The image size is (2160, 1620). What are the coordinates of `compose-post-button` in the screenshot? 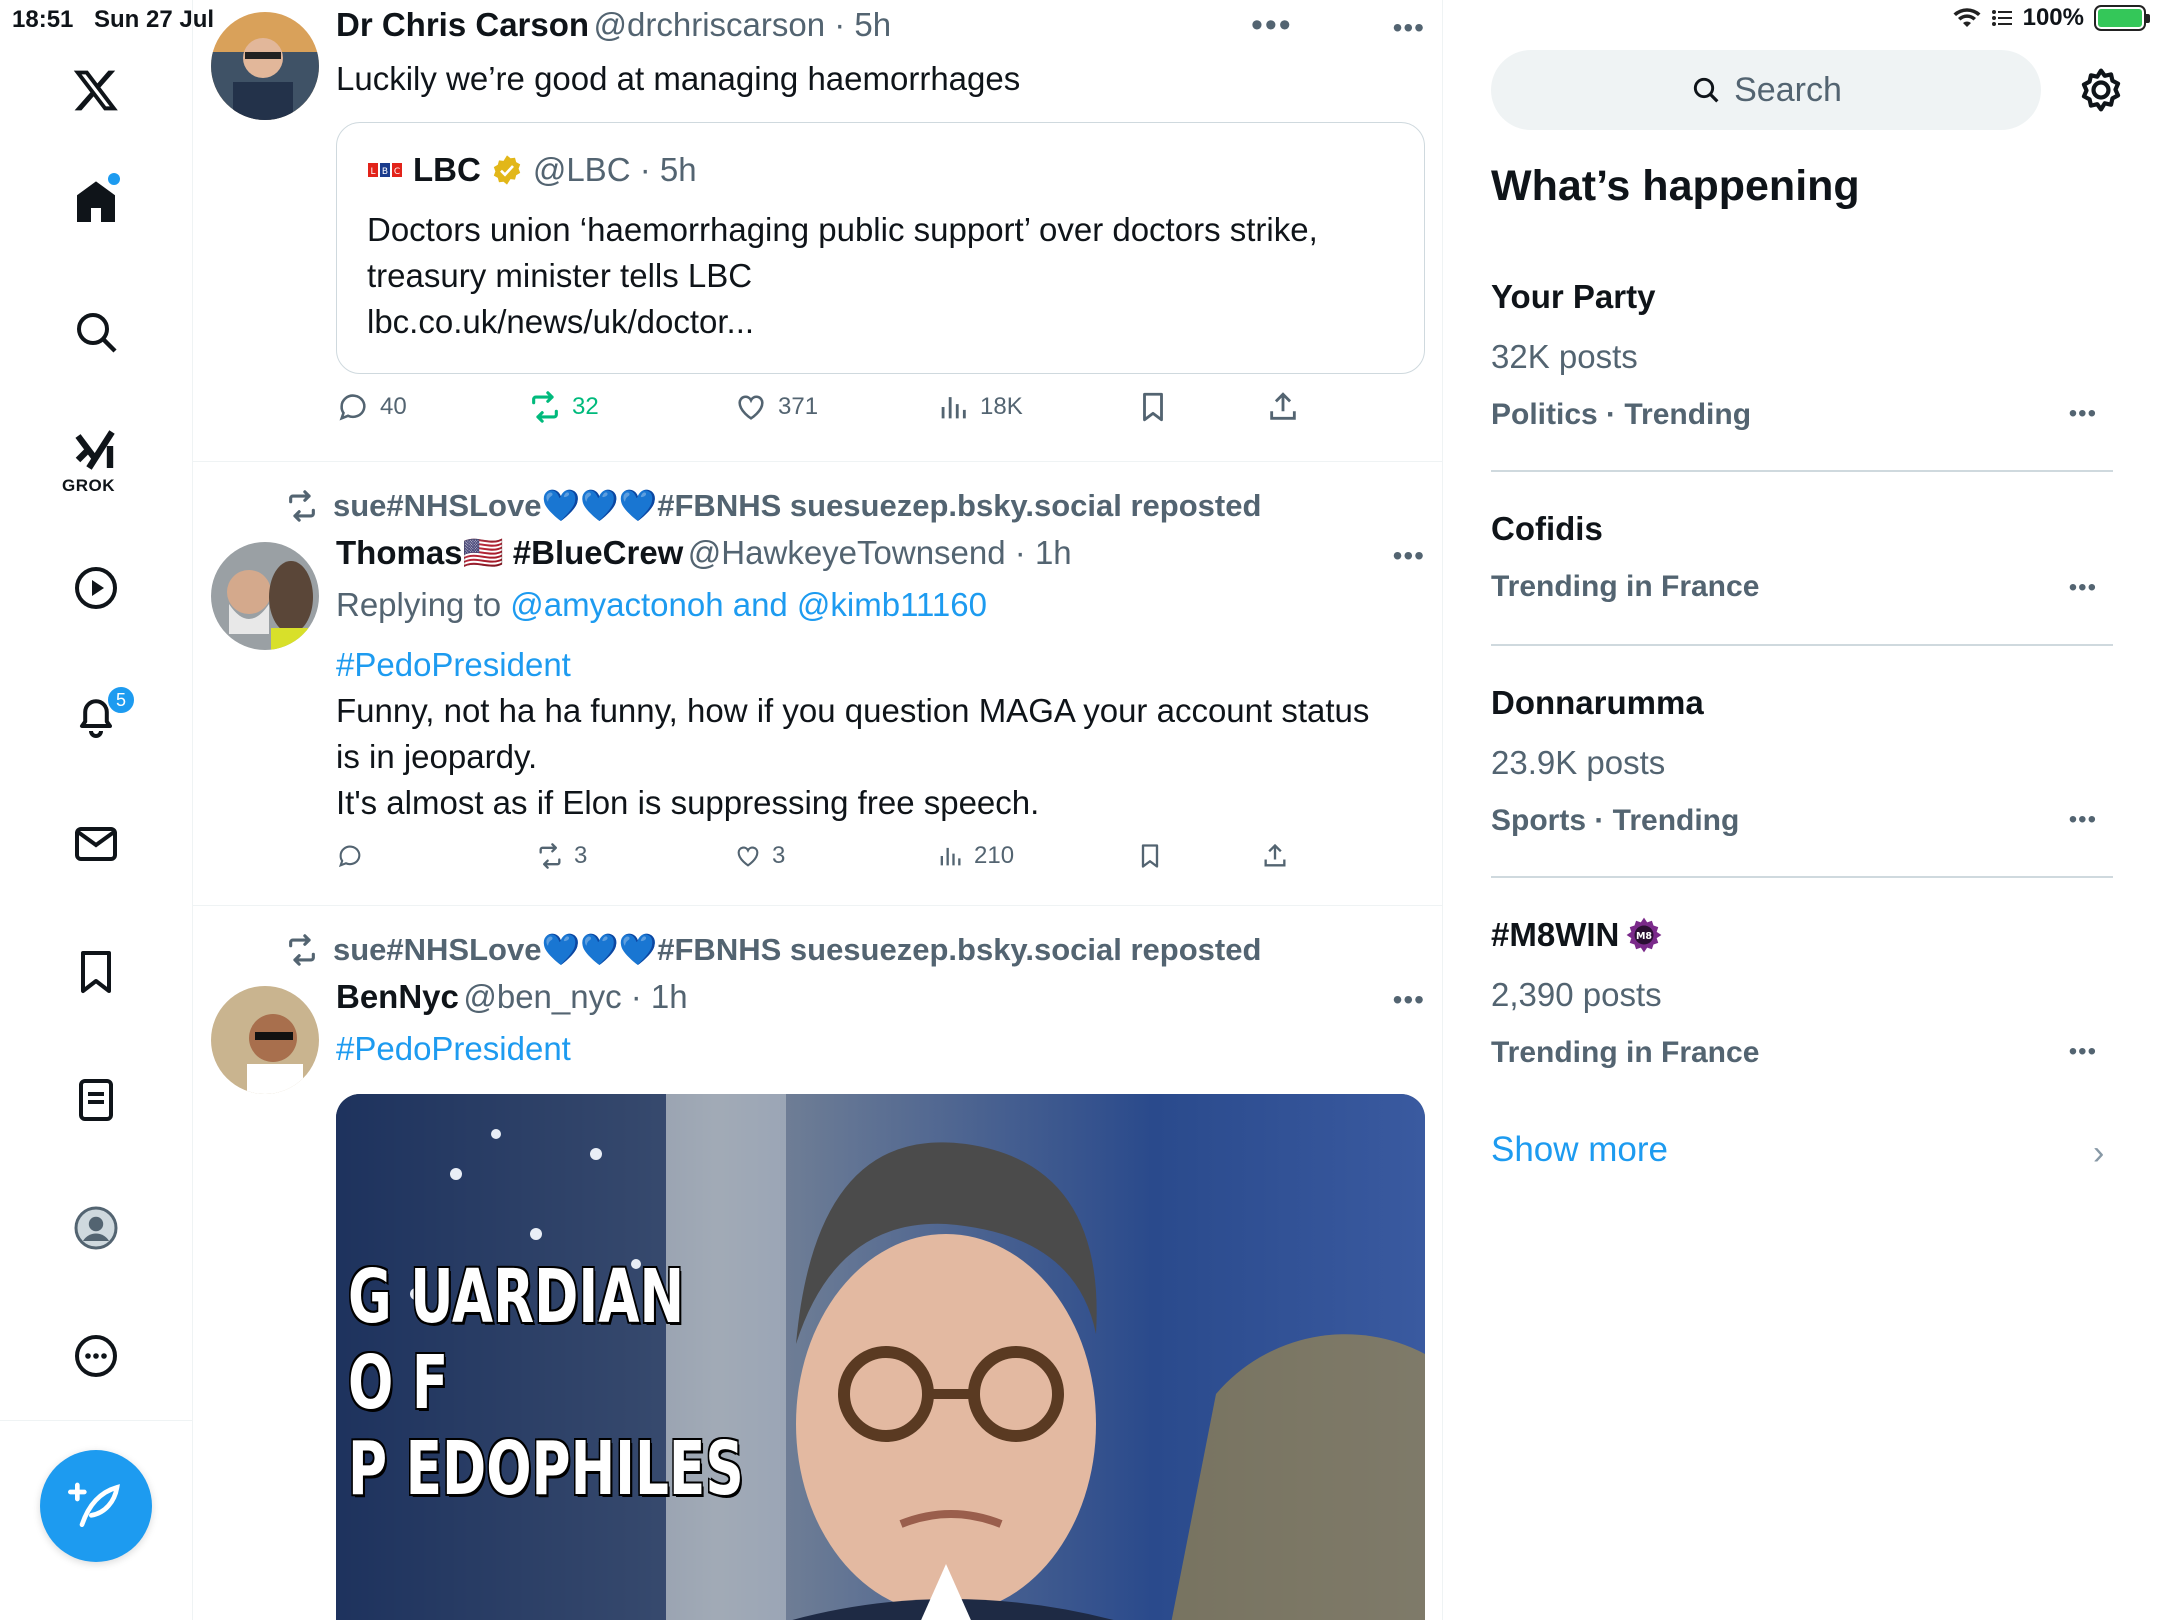 It's located at (96, 1506).